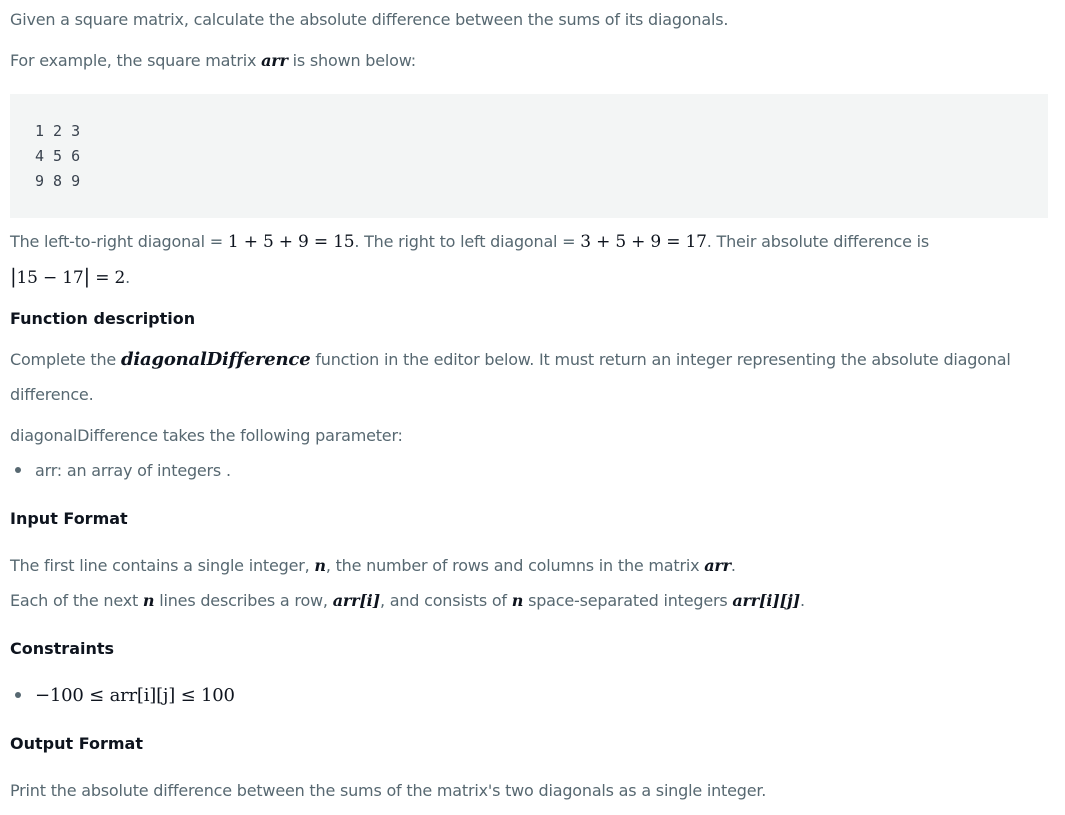  I want to click on input-format-heading: Input Format, so click(69, 518).